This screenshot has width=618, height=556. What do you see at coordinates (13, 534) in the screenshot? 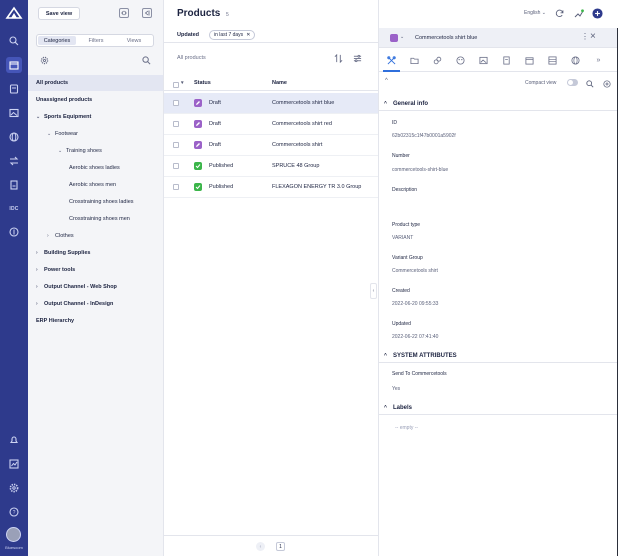
I see `avatar` at bounding box center [13, 534].